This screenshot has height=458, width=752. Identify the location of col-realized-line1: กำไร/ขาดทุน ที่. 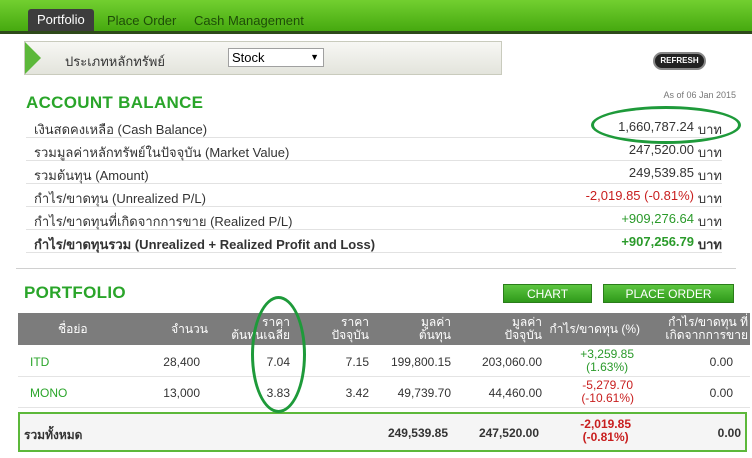
(708, 322).